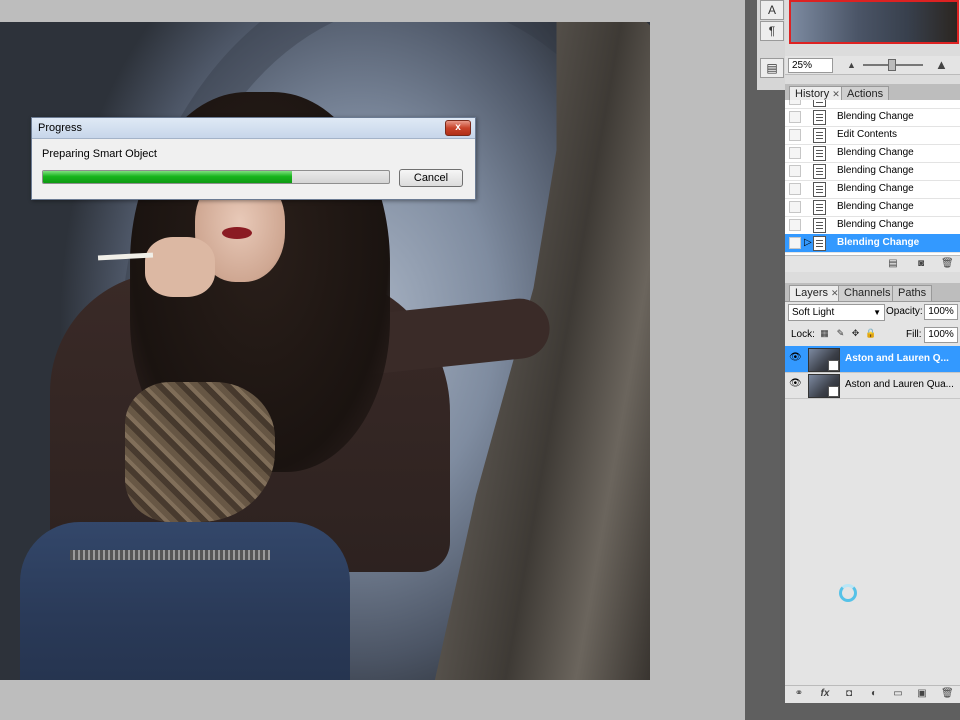 Image resolution: width=960 pixels, height=720 pixels. Describe the element at coordinates (893, 263) in the screenshot. I see `new-document-from-state-icon: ▤` at that location.